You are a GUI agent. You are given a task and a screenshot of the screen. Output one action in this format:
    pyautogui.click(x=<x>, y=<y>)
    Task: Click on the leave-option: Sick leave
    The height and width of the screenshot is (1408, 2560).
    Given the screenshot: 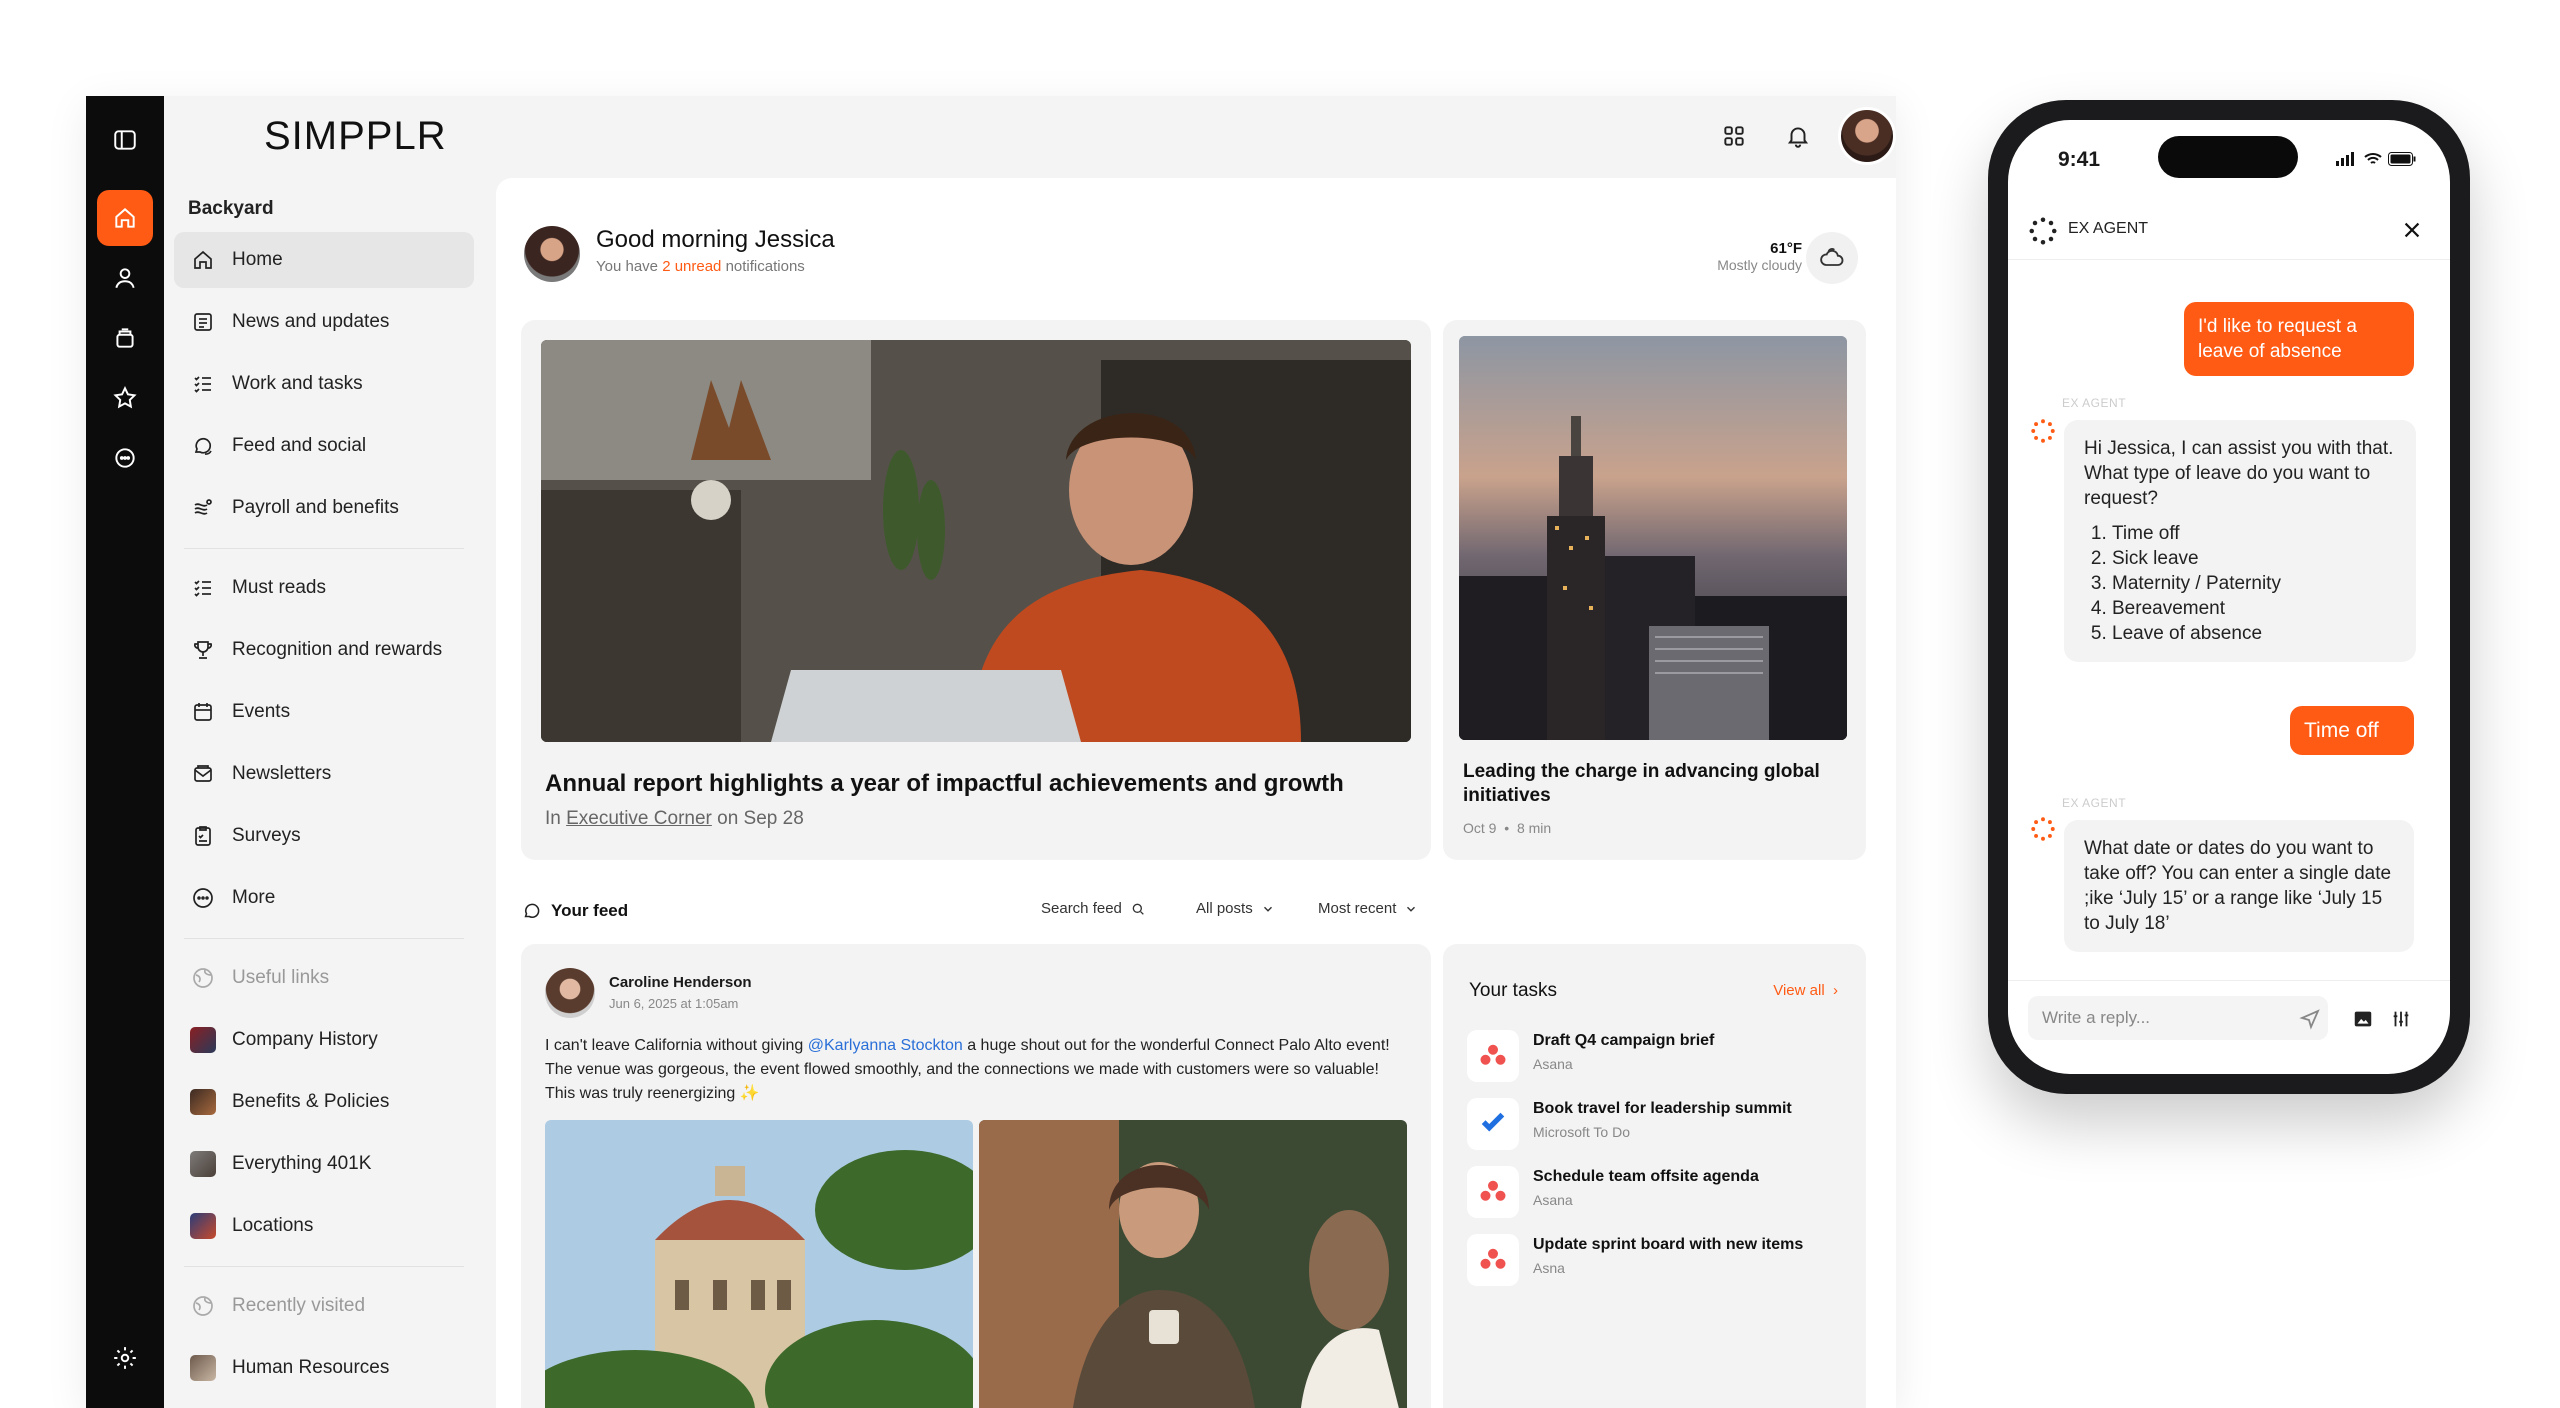 What is the action you would take?
    pyautogui.click(x=2254, y=558)
    